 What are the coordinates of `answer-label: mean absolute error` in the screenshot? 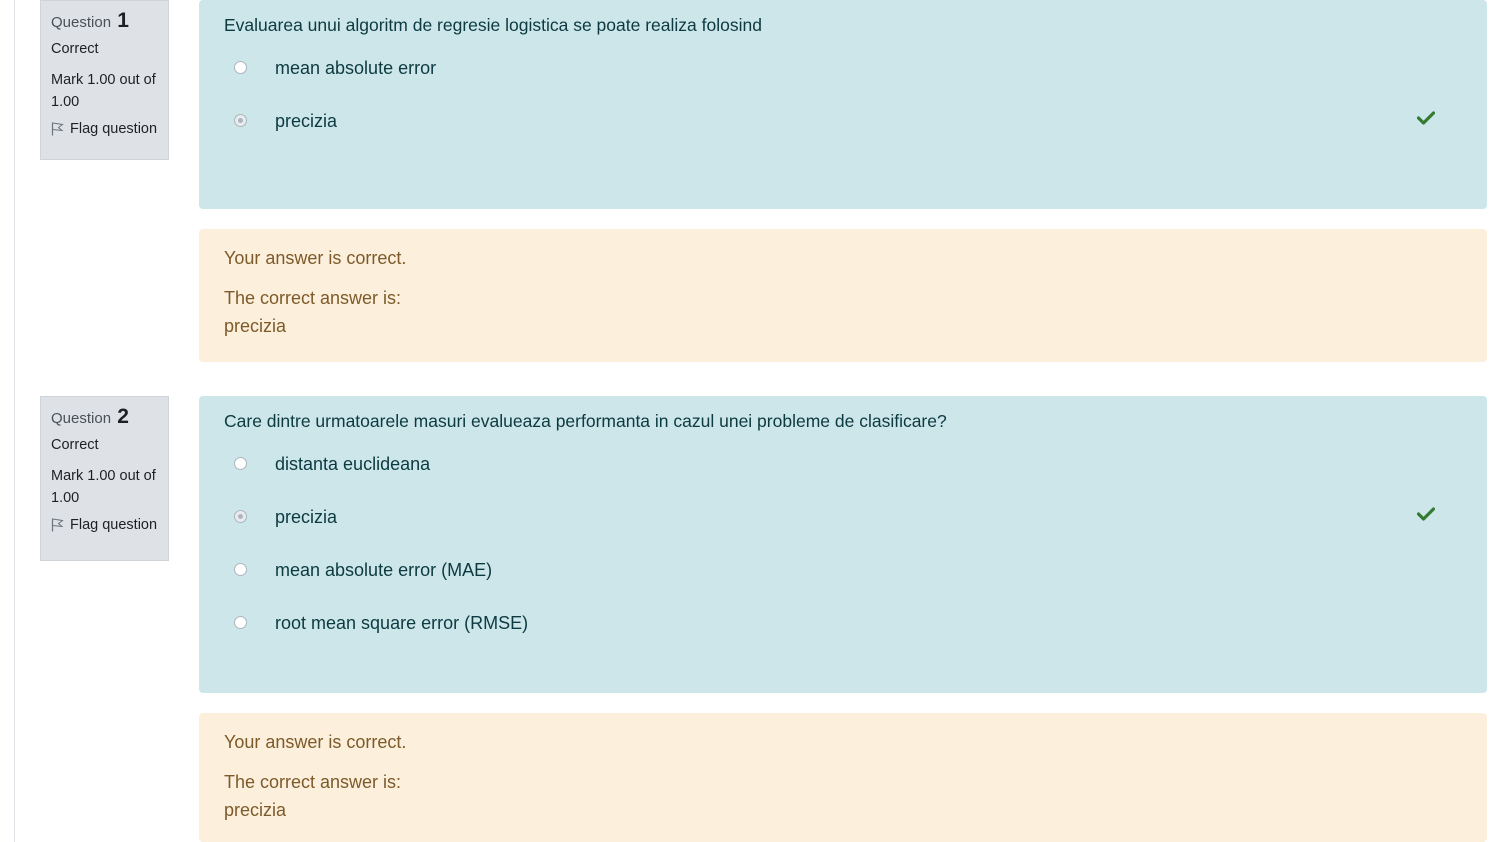 It's located at (356, 68).